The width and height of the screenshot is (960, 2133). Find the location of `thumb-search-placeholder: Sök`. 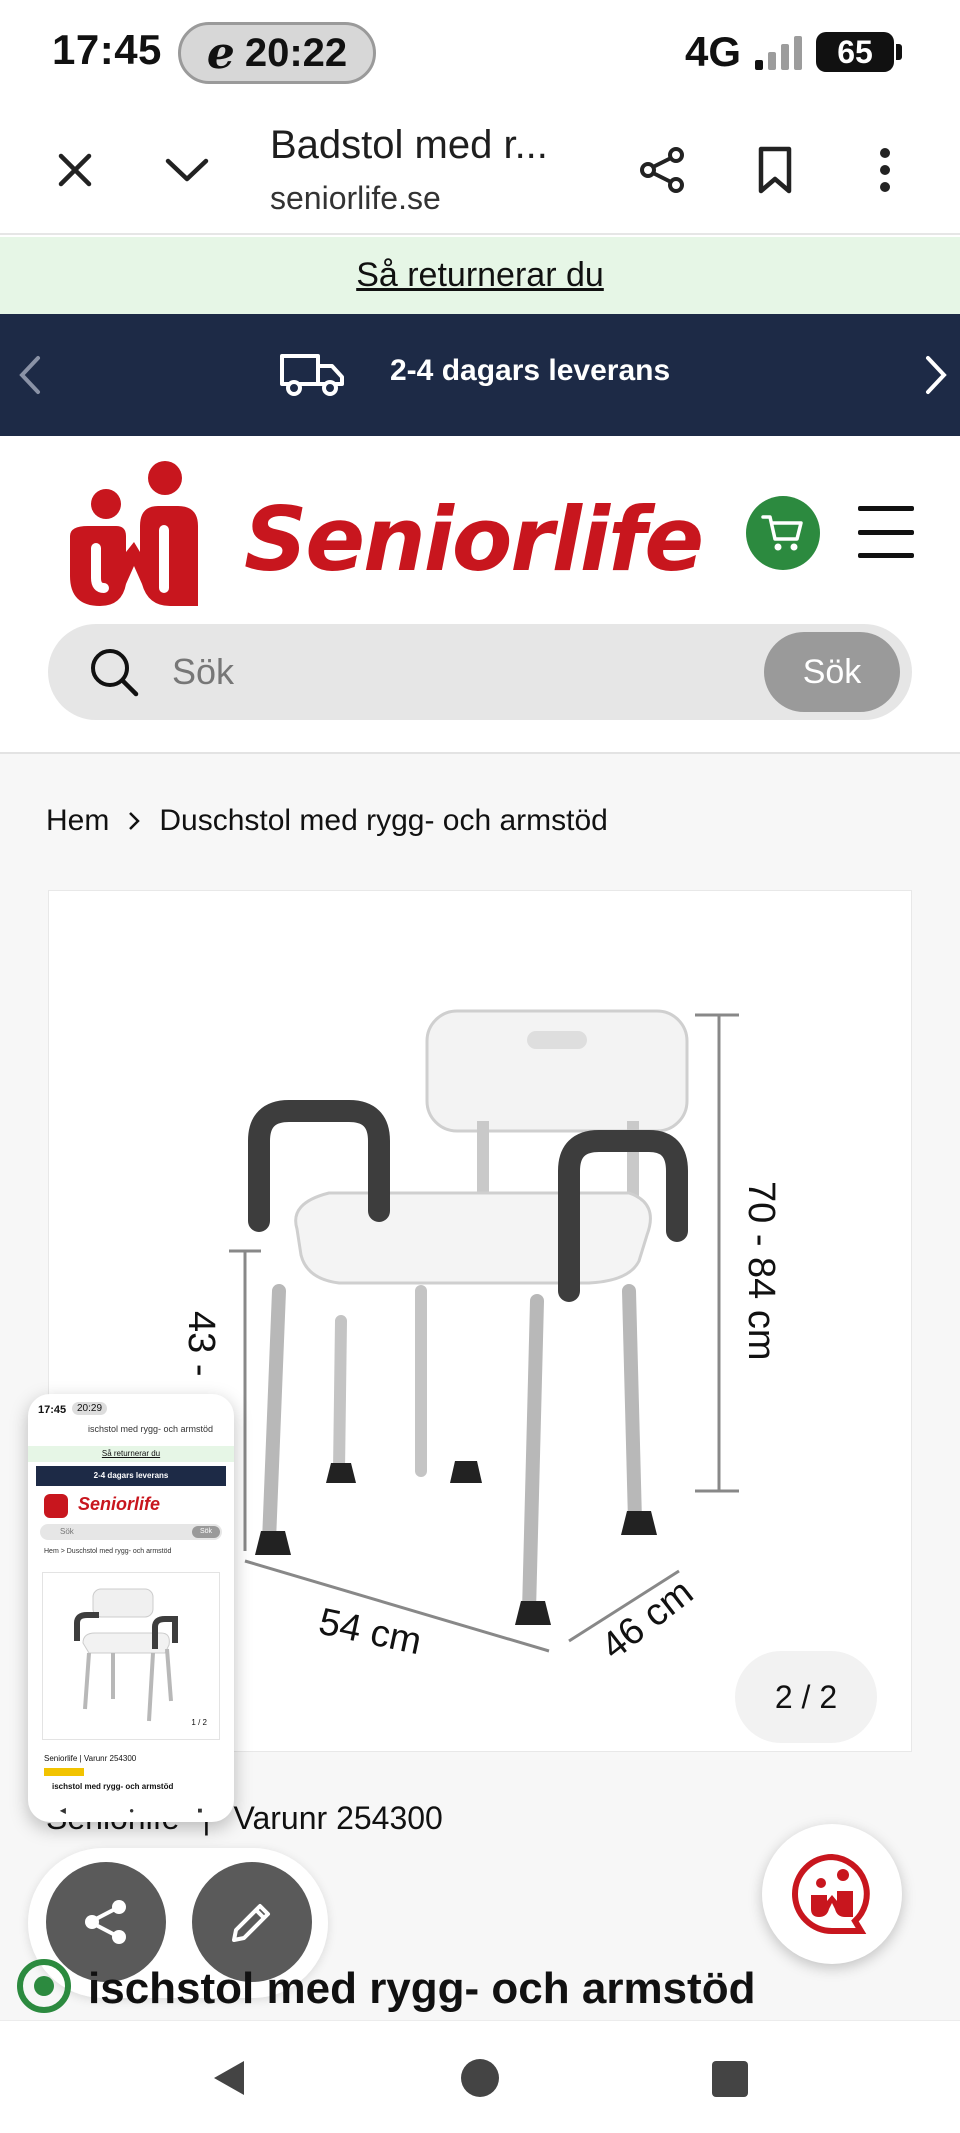

thumb-search-placeholder: Sök is located at coordinates (67, 1531).